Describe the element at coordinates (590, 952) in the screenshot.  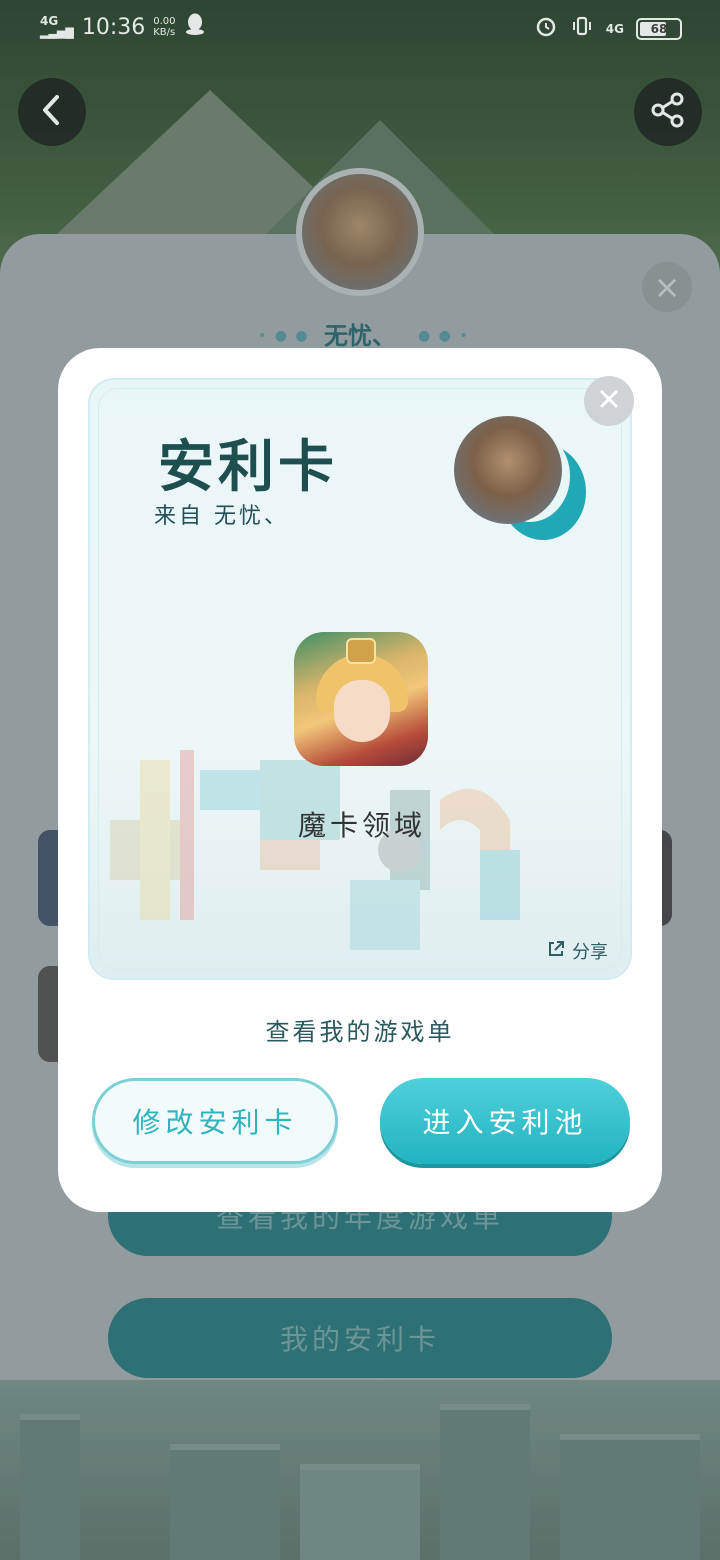
I see `share-label: 分享` at that location.